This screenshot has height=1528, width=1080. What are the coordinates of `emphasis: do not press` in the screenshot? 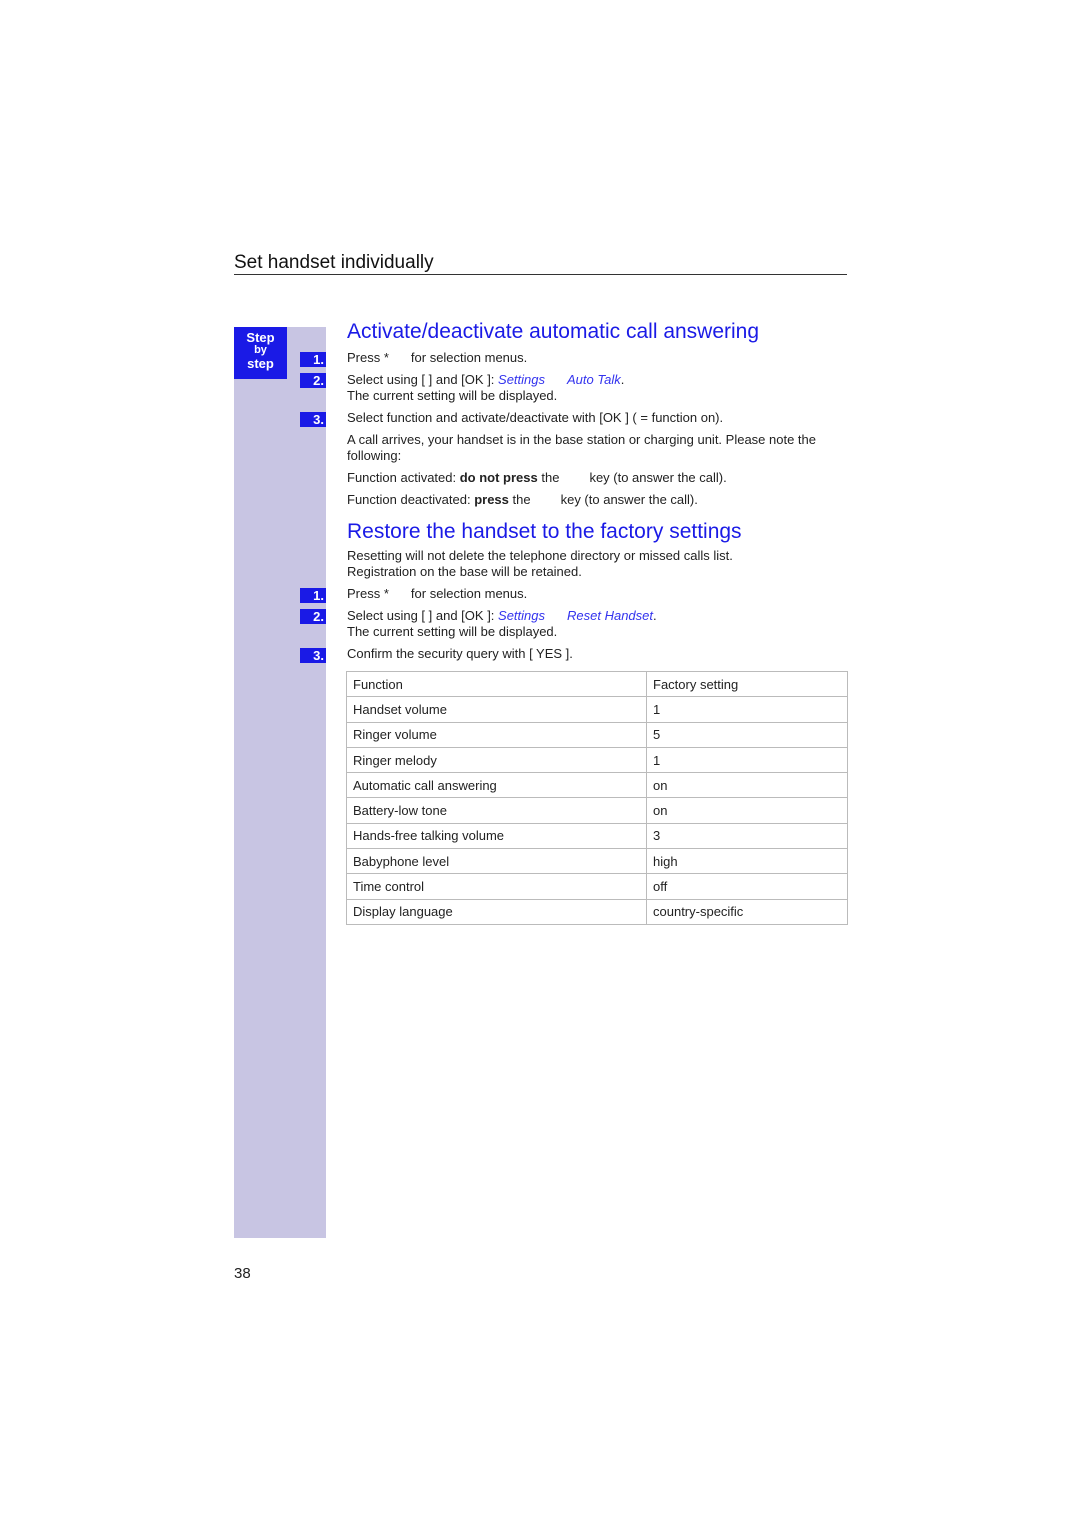 It's located at (498, 477).